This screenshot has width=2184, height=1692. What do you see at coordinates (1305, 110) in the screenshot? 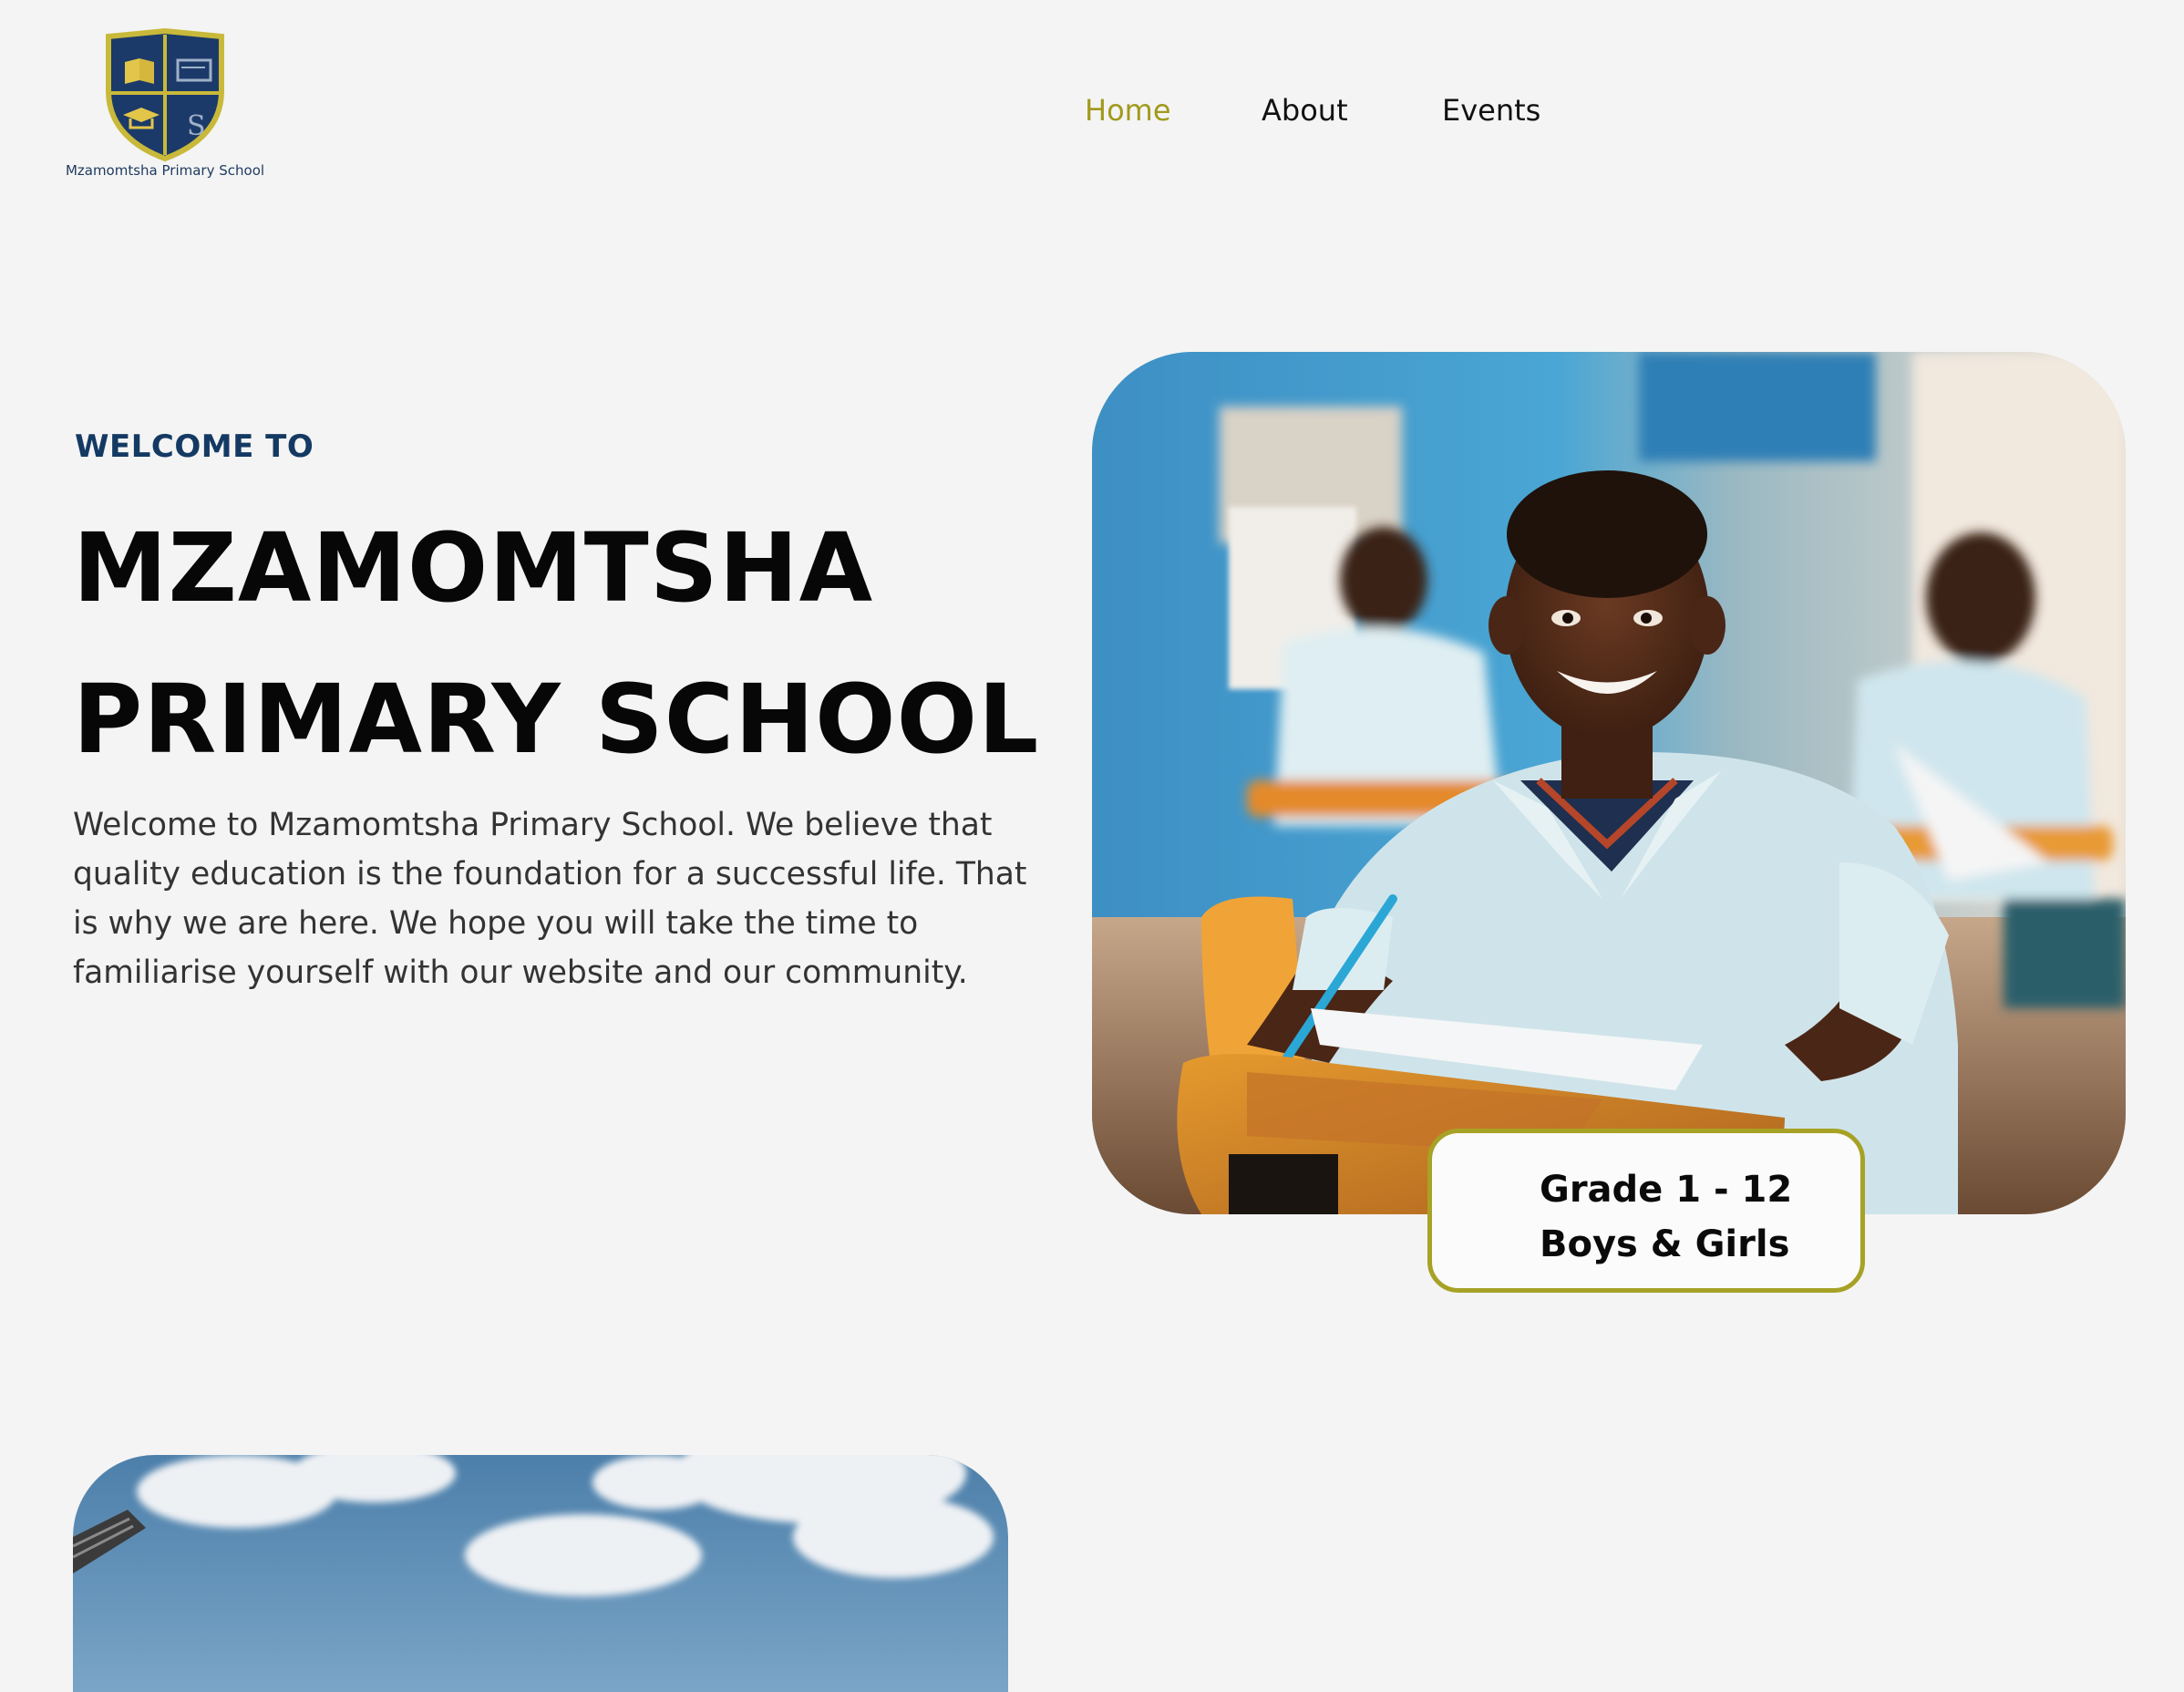
I see `nav-about-link: About` at bounding box center [1305, 110].